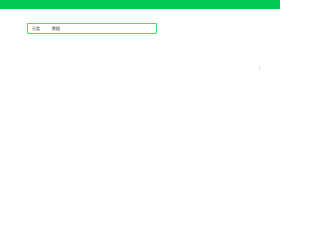  What do you see at coordinates (56, 29) in the screenshot?
I see `category-value: 数据` at bounding box center [56, 29].